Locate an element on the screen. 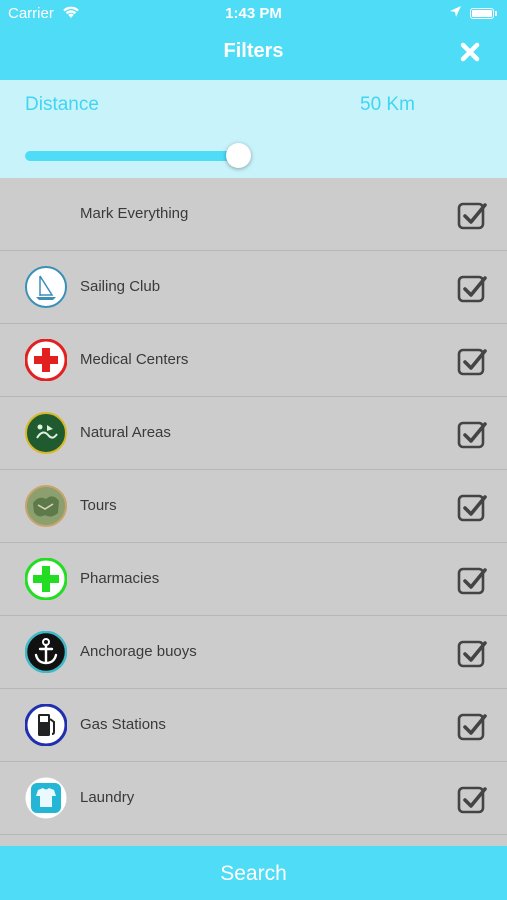 This screenshot has width=507, height=900. pharmacy-icon is located at coordinates (46, 579).